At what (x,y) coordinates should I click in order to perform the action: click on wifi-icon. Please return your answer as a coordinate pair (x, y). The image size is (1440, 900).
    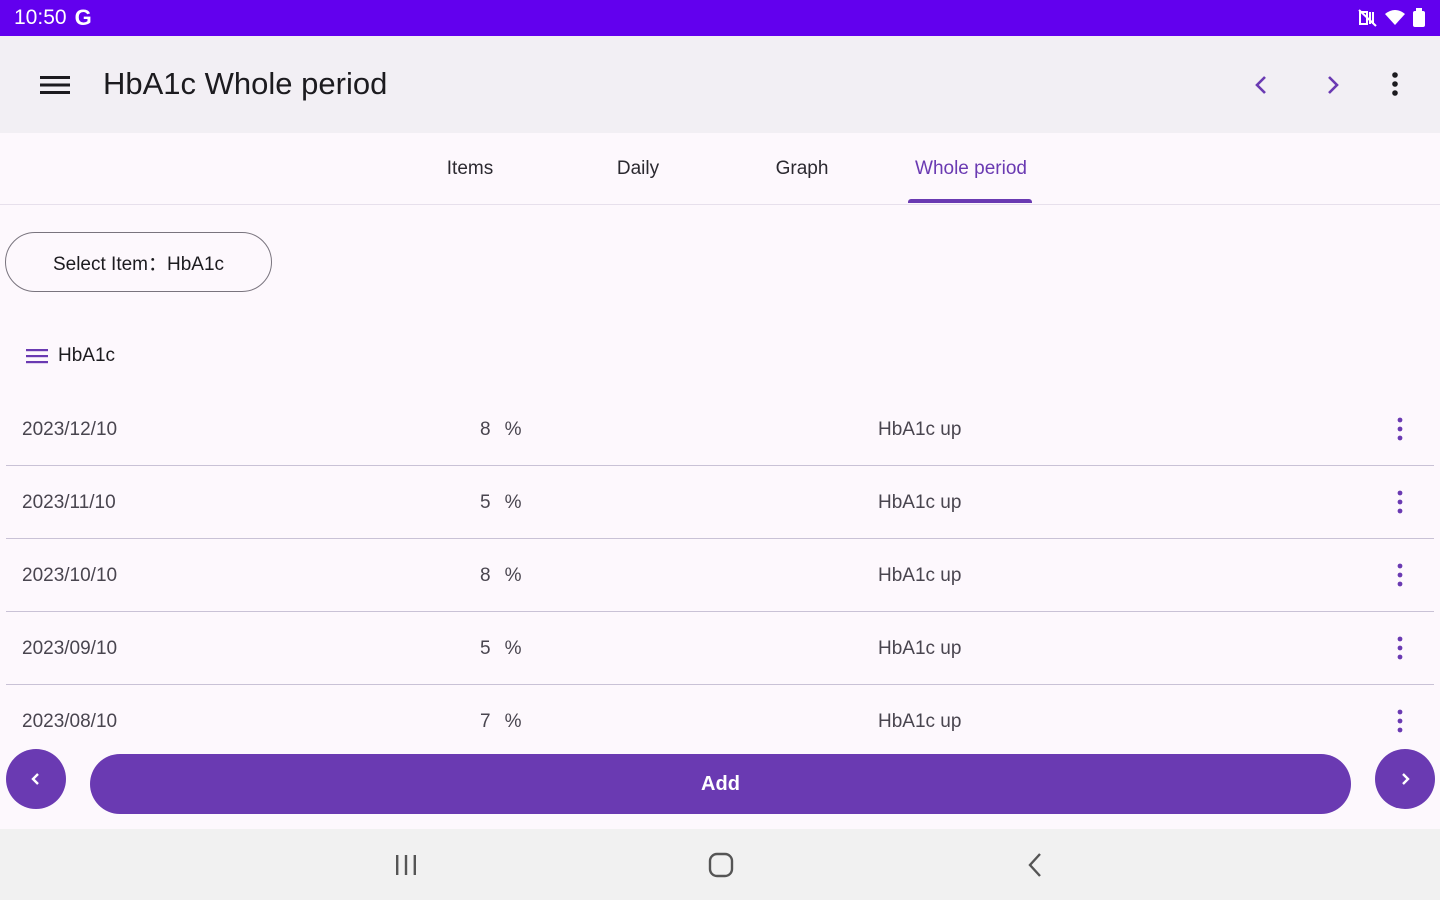
    Looking at the image, I should click on (1395, 17).